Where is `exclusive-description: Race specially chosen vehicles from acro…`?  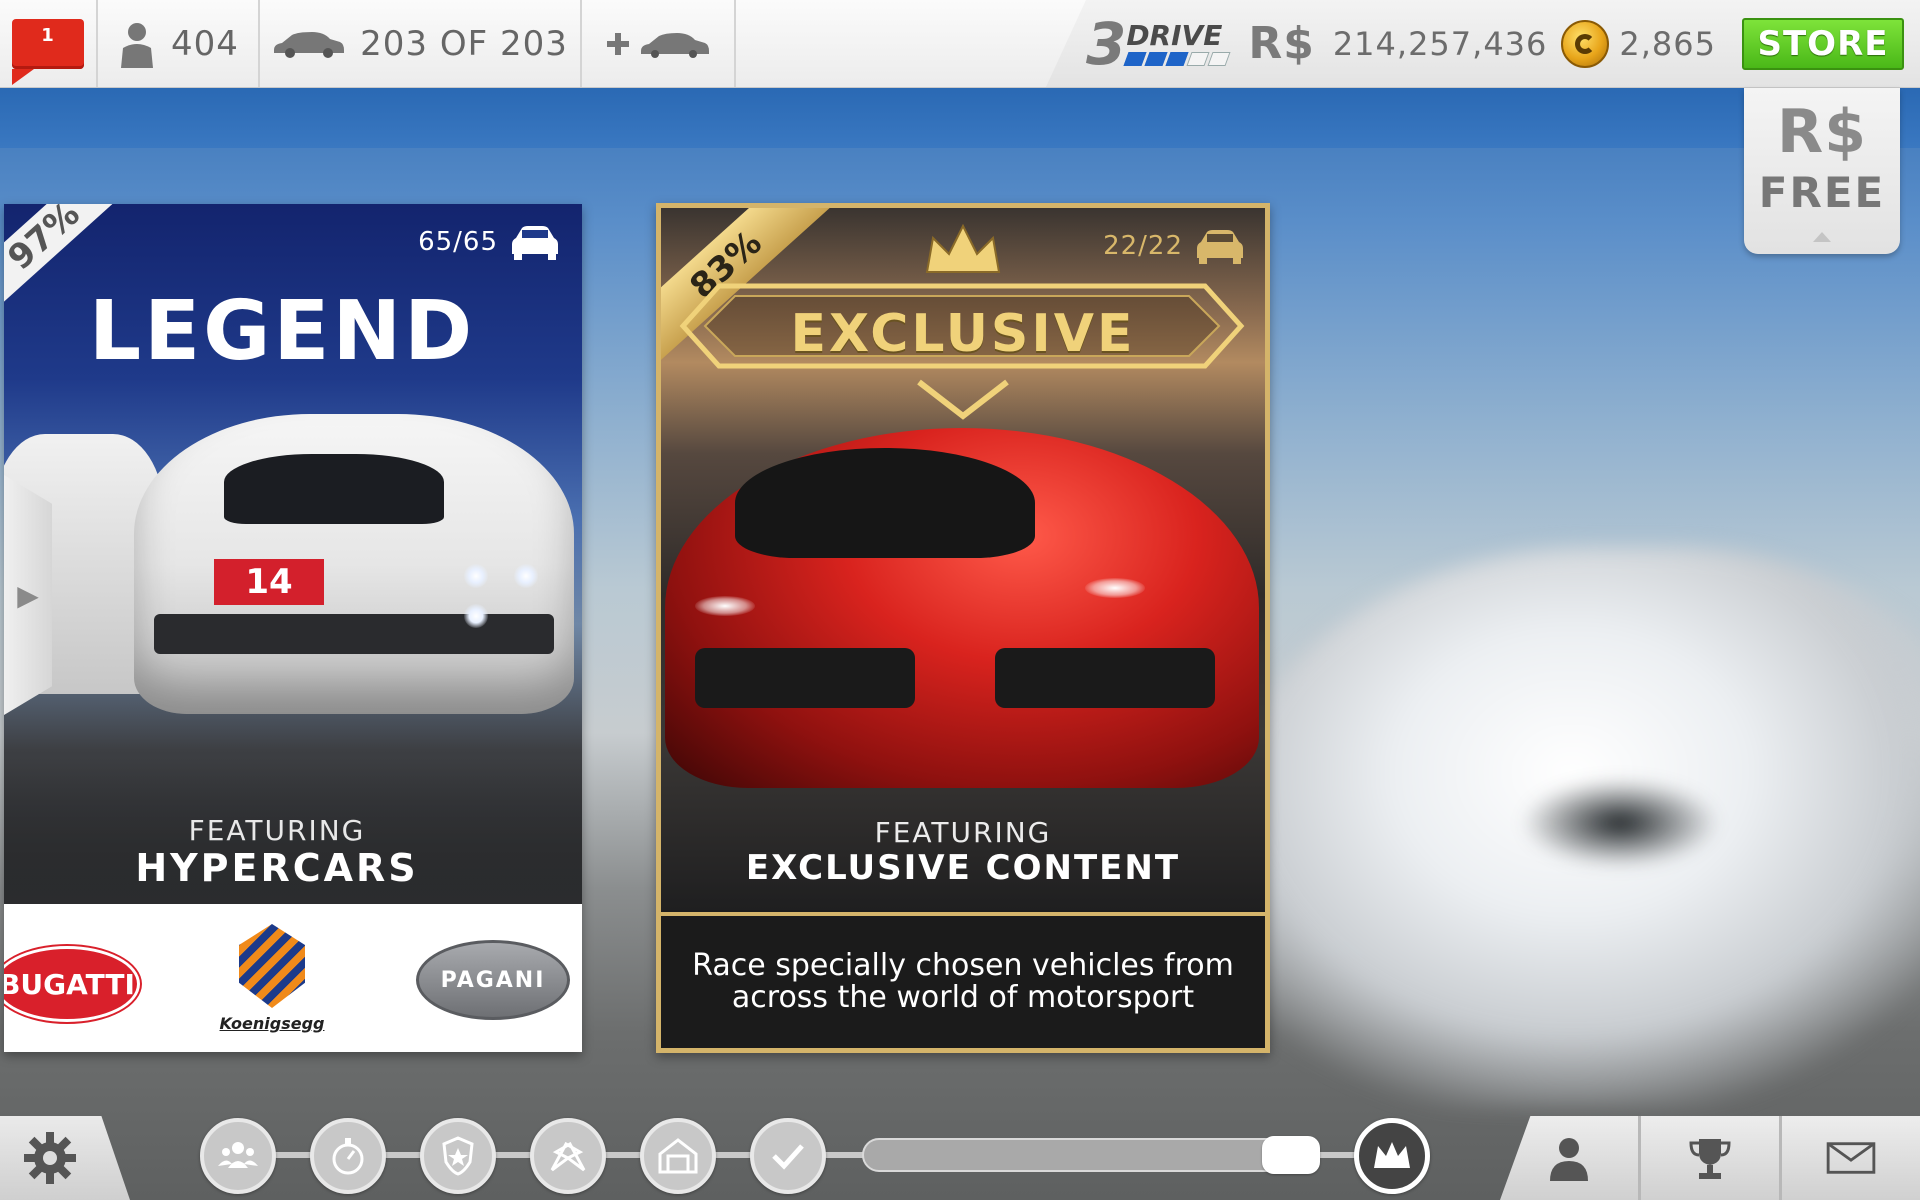
exclusive-description: Race specially chosen vehicles from acro… is located at coordinates (963, 980).